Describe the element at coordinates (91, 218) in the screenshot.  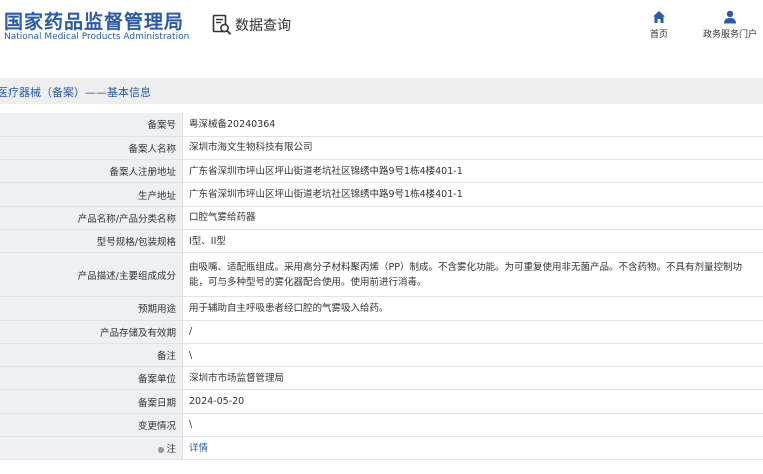
I see `label-product-name: 产品名称/产品分类名称` at that location.